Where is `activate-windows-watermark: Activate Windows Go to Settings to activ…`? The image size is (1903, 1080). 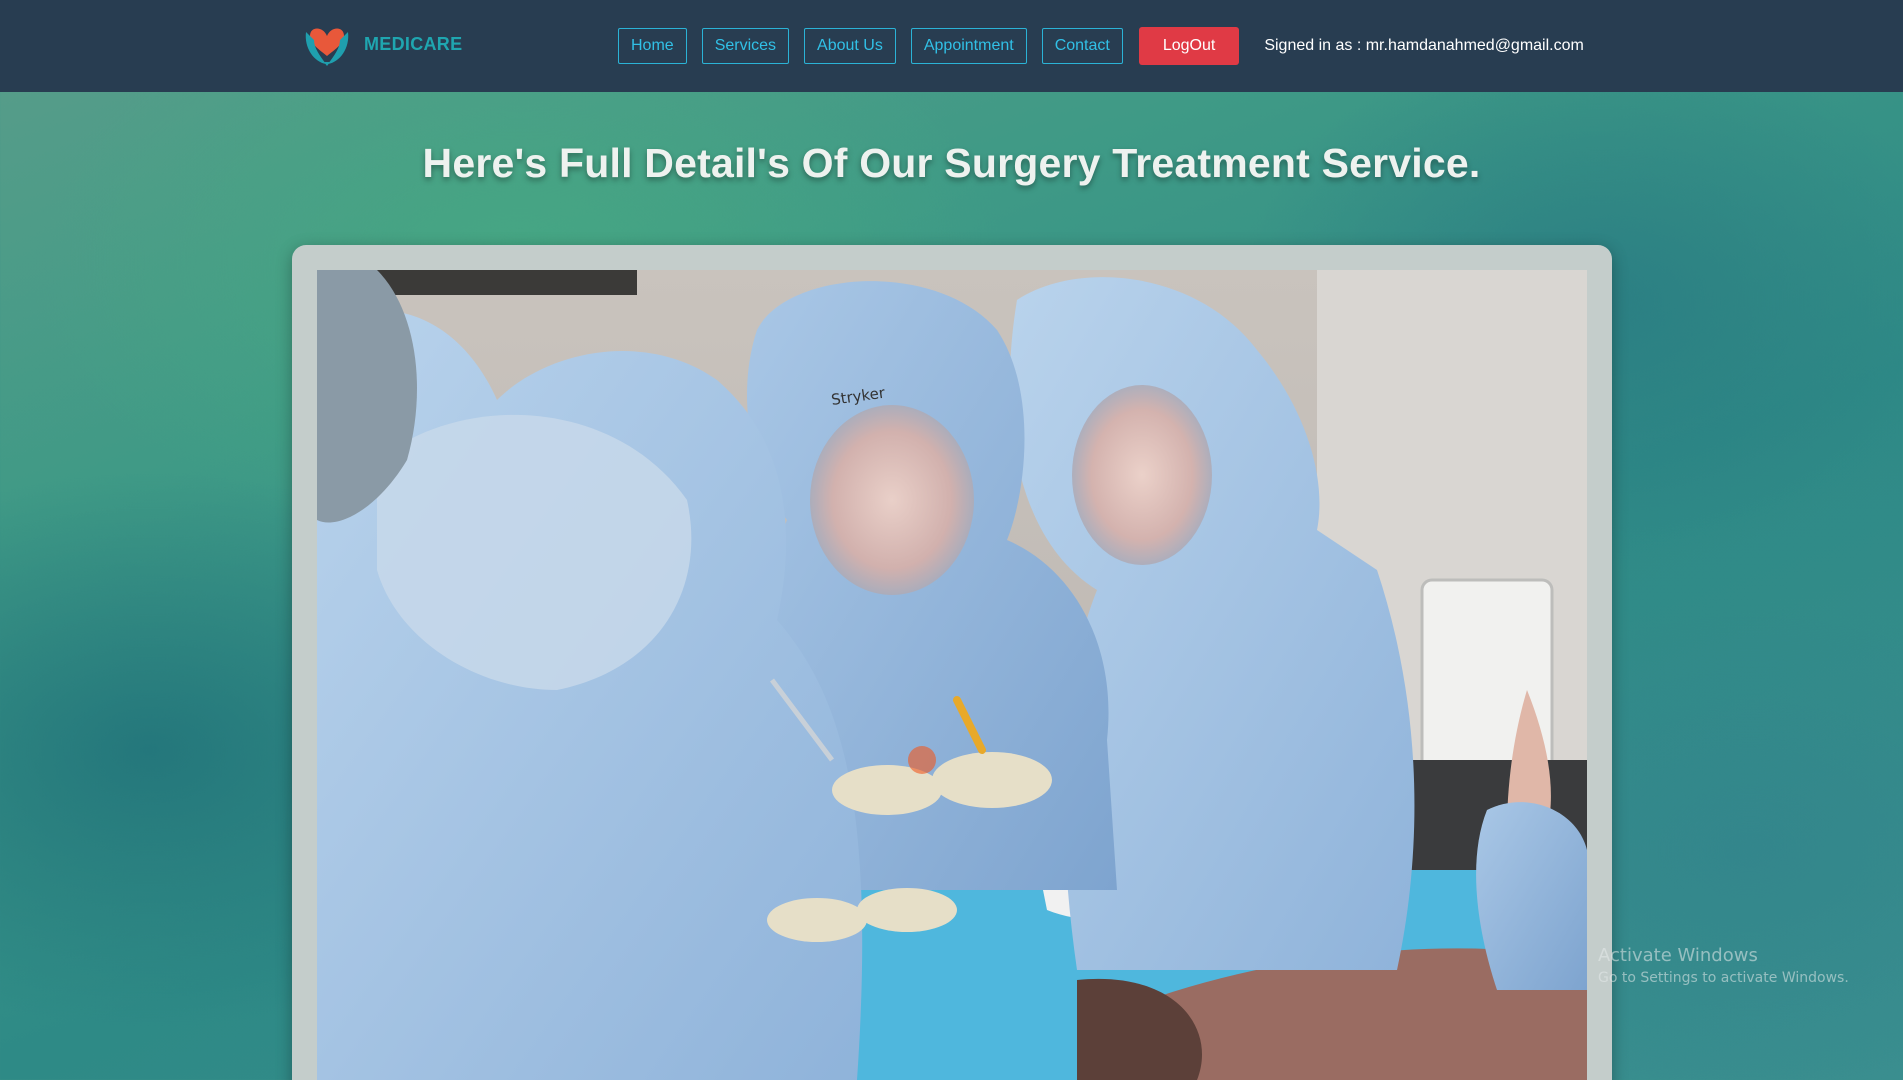
activate-windows-watermark: Activate Windows Go to Settings to activ… is located at coordinates (1723, 965).